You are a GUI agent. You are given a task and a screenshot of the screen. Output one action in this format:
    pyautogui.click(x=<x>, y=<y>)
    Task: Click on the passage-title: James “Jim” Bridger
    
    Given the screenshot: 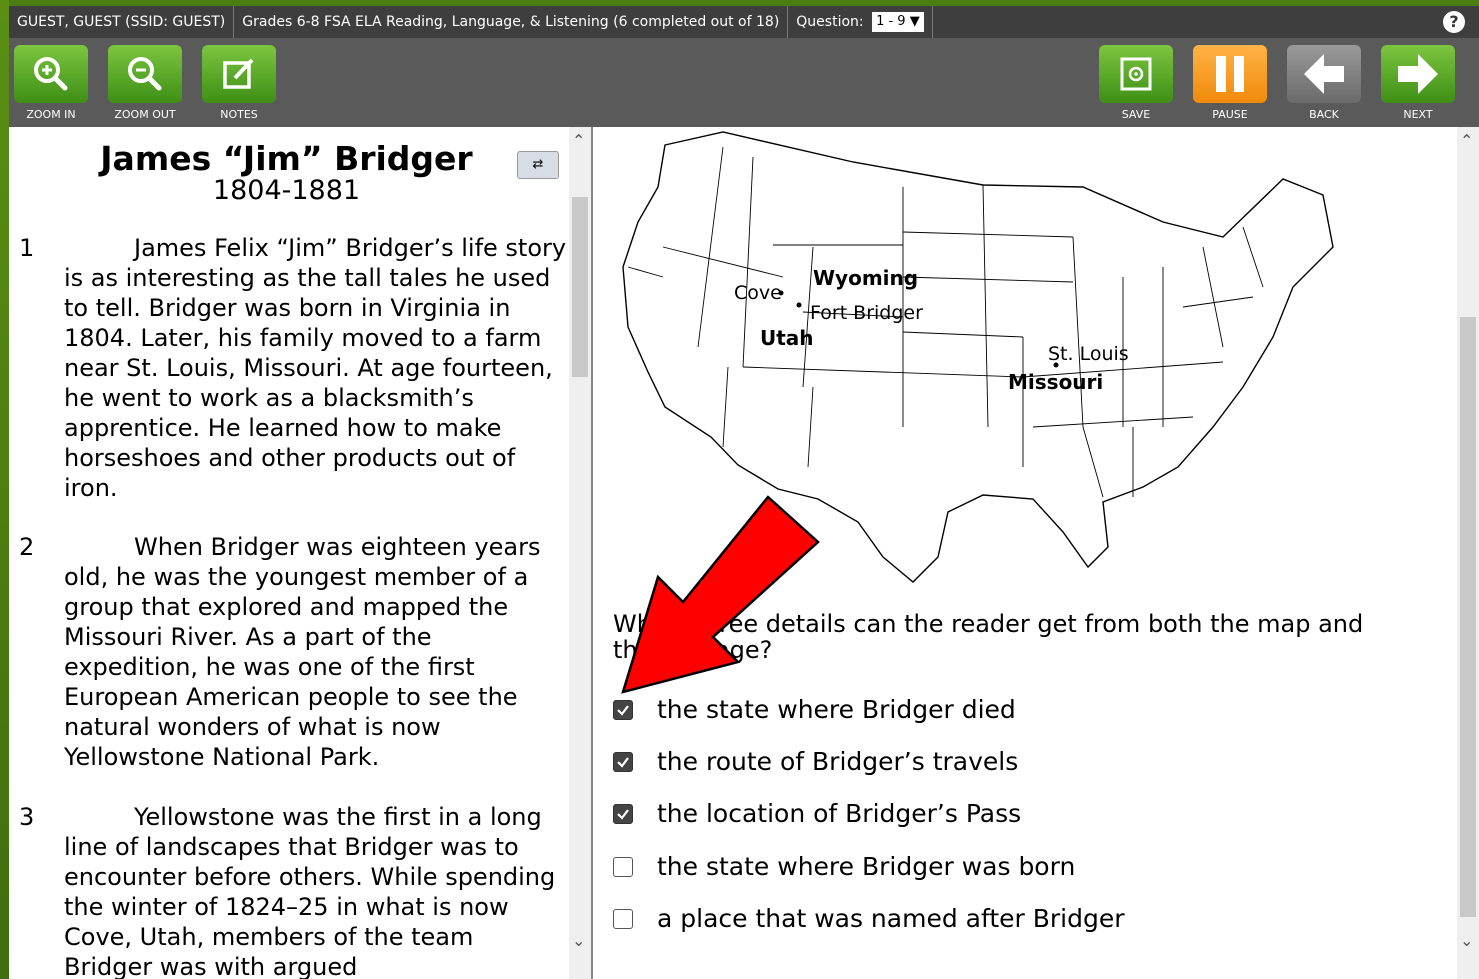 What is the action you would take?
    pyautogui.click(x=286, y=158)
    